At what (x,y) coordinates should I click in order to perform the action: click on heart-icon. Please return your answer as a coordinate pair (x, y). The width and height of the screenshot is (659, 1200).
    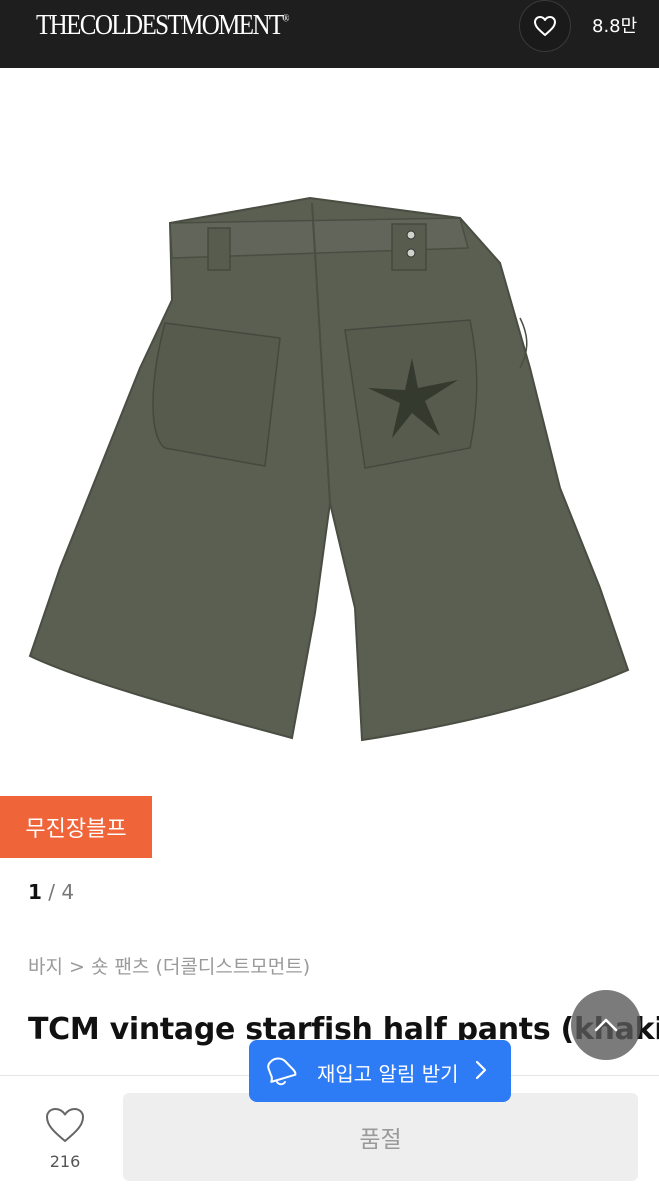
    Looking at the image, I should click on (545, 26).